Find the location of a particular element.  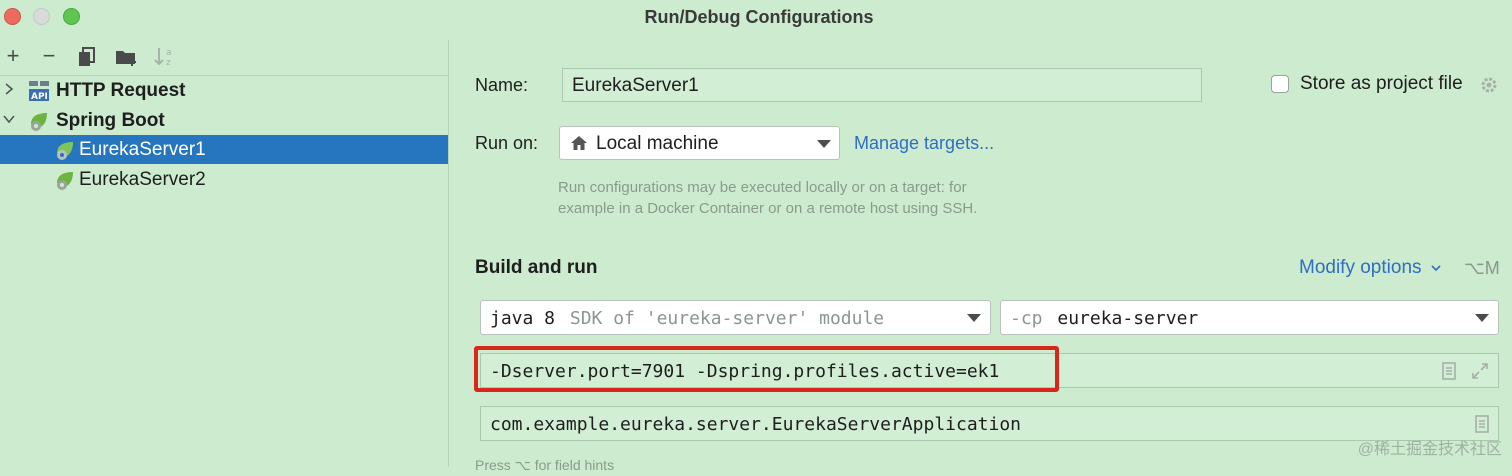

watermark: @稀土掘金技术社区 is located at coordinates (1429, 449).